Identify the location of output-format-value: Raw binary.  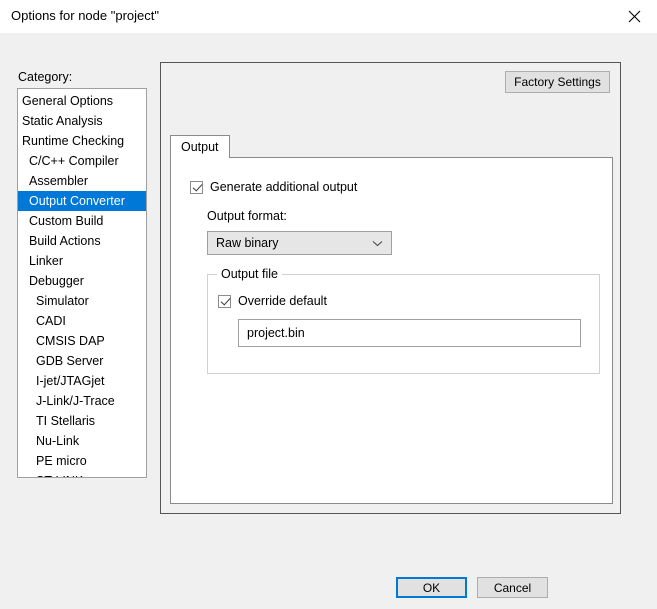
(247, 243).